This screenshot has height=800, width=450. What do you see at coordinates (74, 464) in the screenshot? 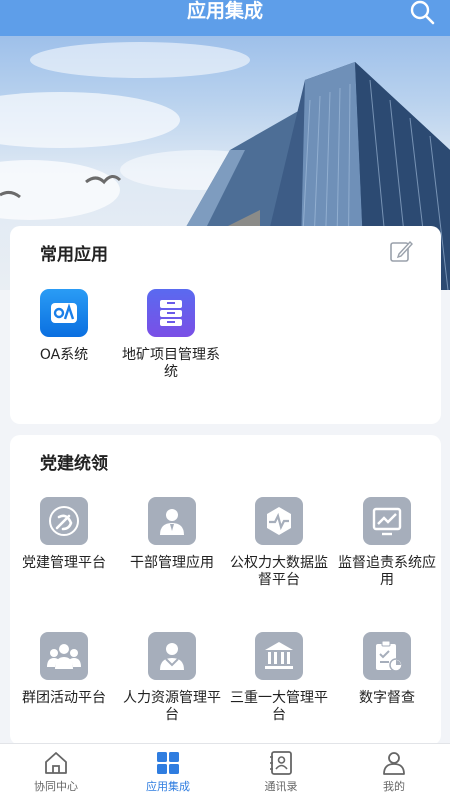
I see `party-apps-title: 党建统领` at bounding box center [74, 464].